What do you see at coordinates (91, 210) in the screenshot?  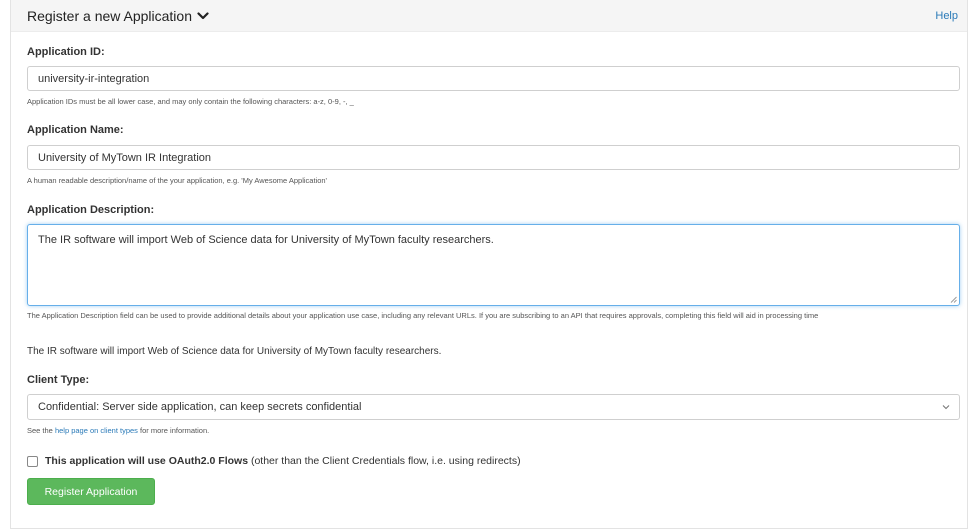 I see `app-description-label: Application Description:` at bounding box center [91, 210].